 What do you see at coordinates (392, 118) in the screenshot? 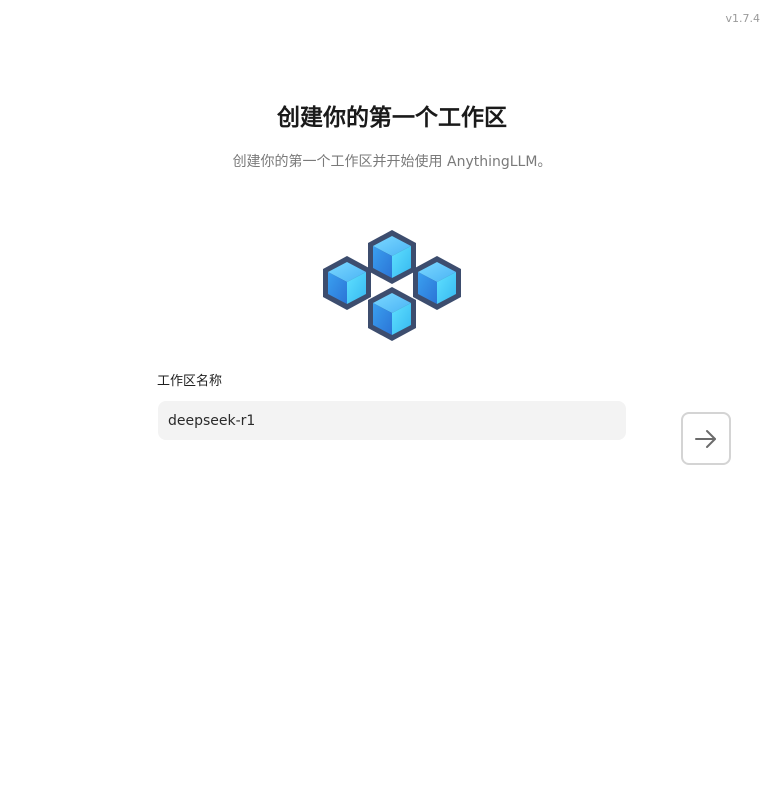
I see `page-title: 创建你的第一个工作区` at bounding box center [392, 118].